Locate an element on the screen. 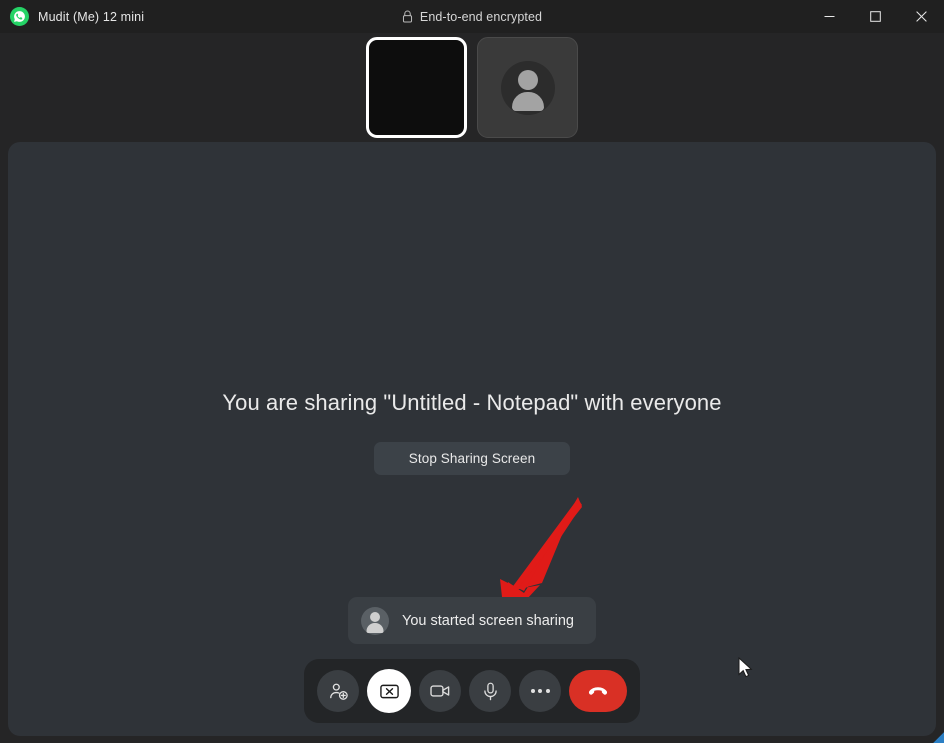  person-add-icon is located at coordinates (338, 691).